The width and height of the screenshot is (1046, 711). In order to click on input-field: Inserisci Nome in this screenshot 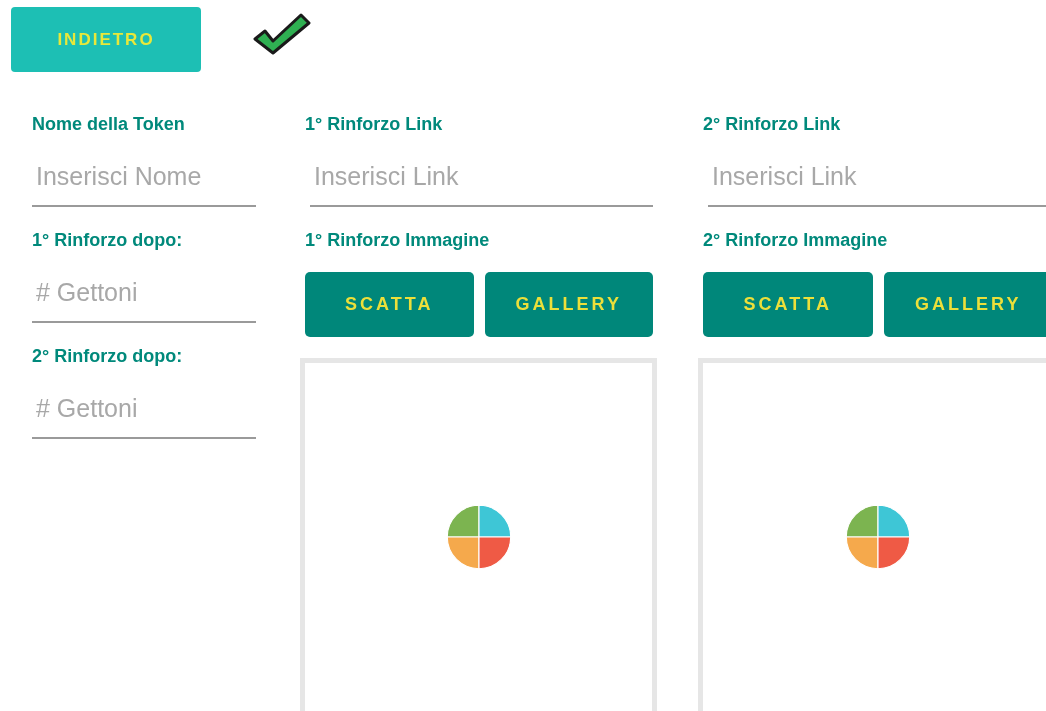, I will do `click(144, 171)`.